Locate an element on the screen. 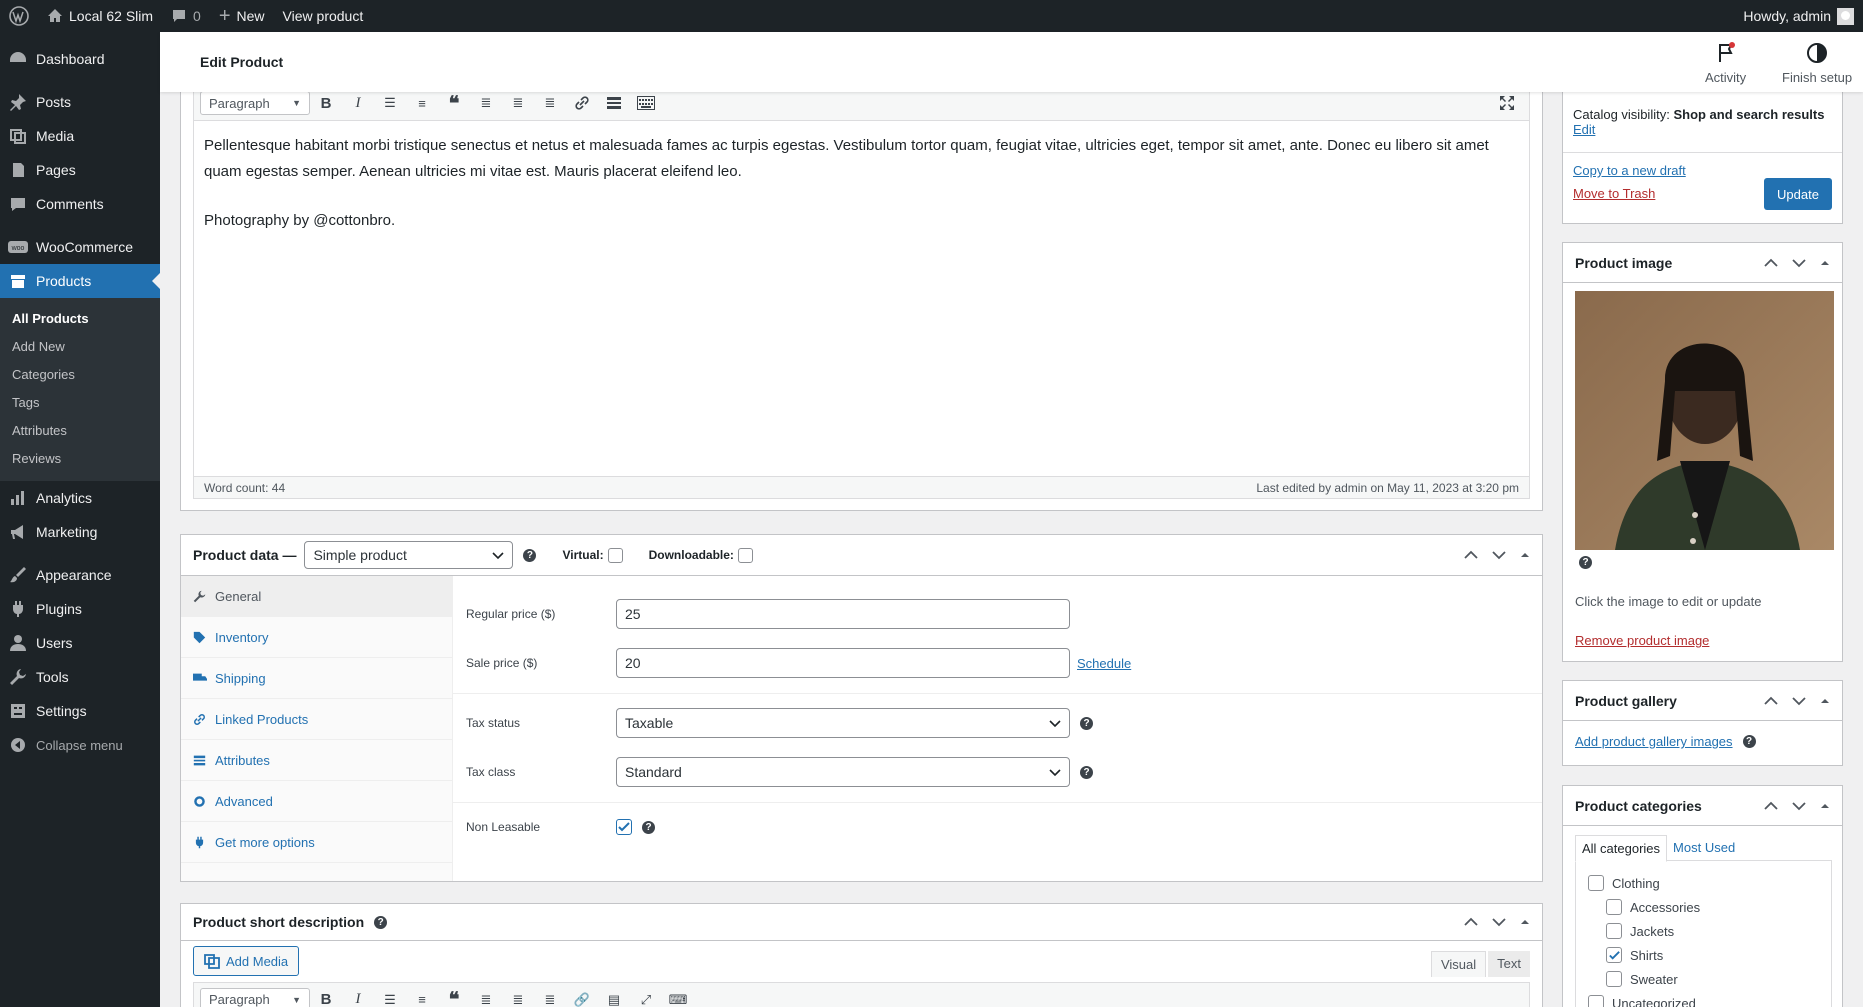 The image size is (1863, 1007). view-product-link: View product is located at coordinates (323, 16).